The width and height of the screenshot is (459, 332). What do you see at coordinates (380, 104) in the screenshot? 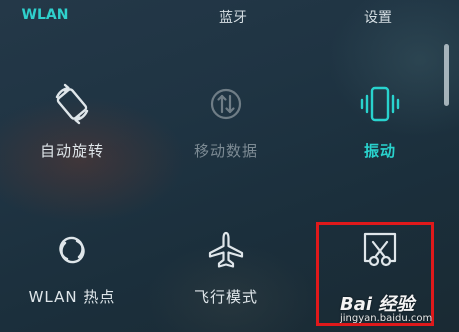
I see `vibrate-icon` at bounding box center [380, 104].